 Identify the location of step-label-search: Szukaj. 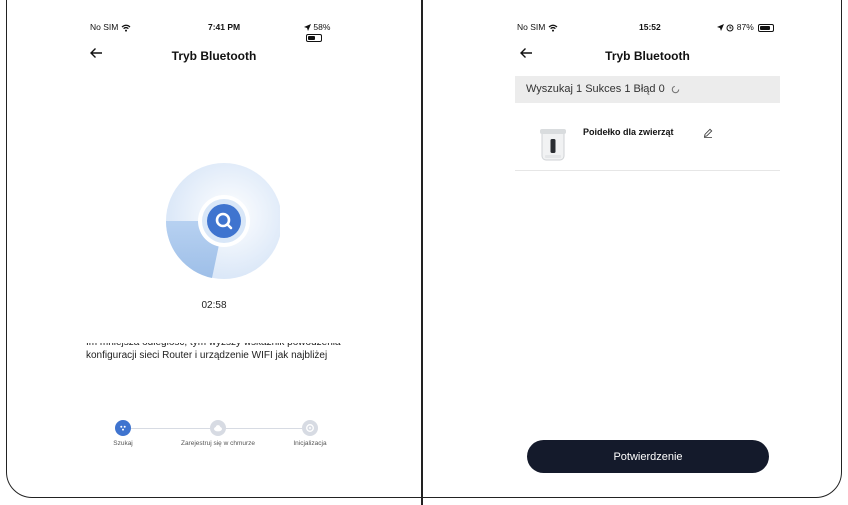
(123, 443).